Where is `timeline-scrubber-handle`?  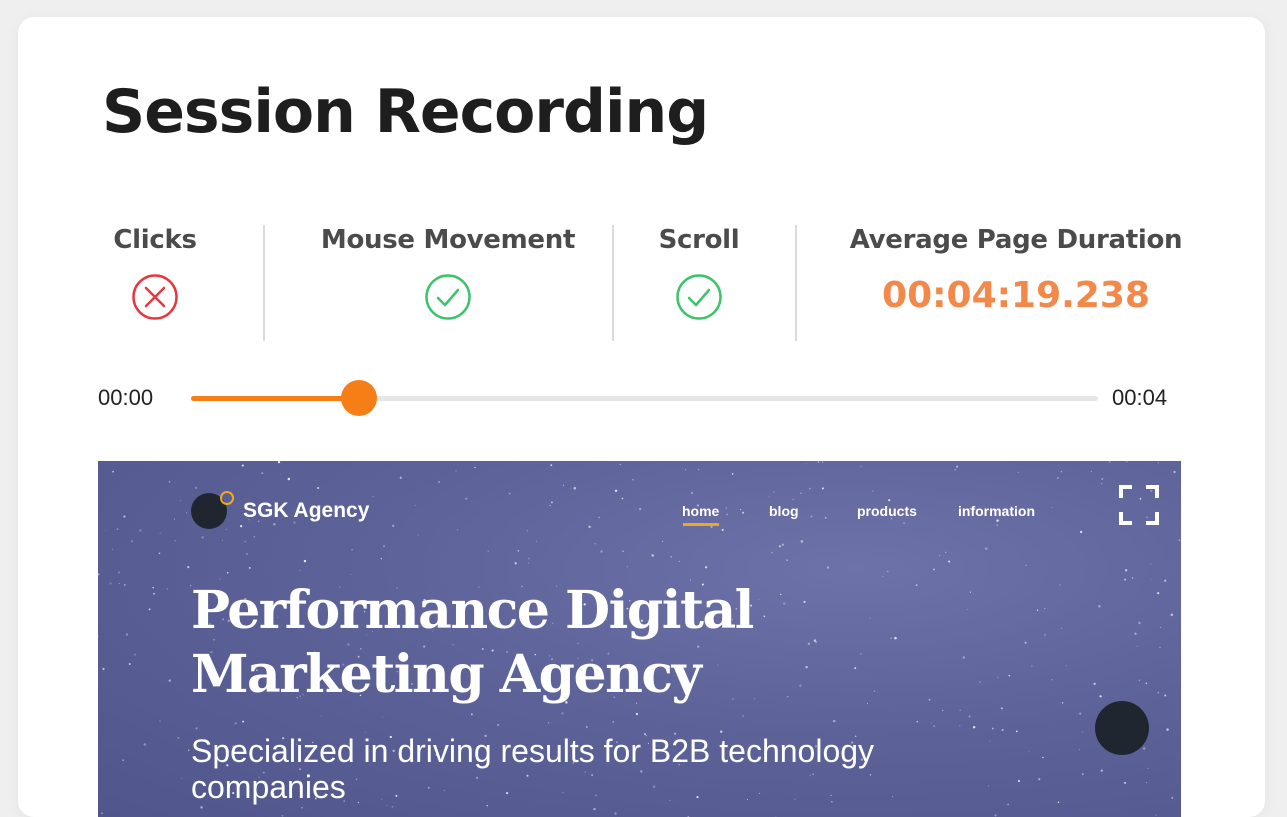 timeline-scrubber-handle is located at coordinates (359, 398).